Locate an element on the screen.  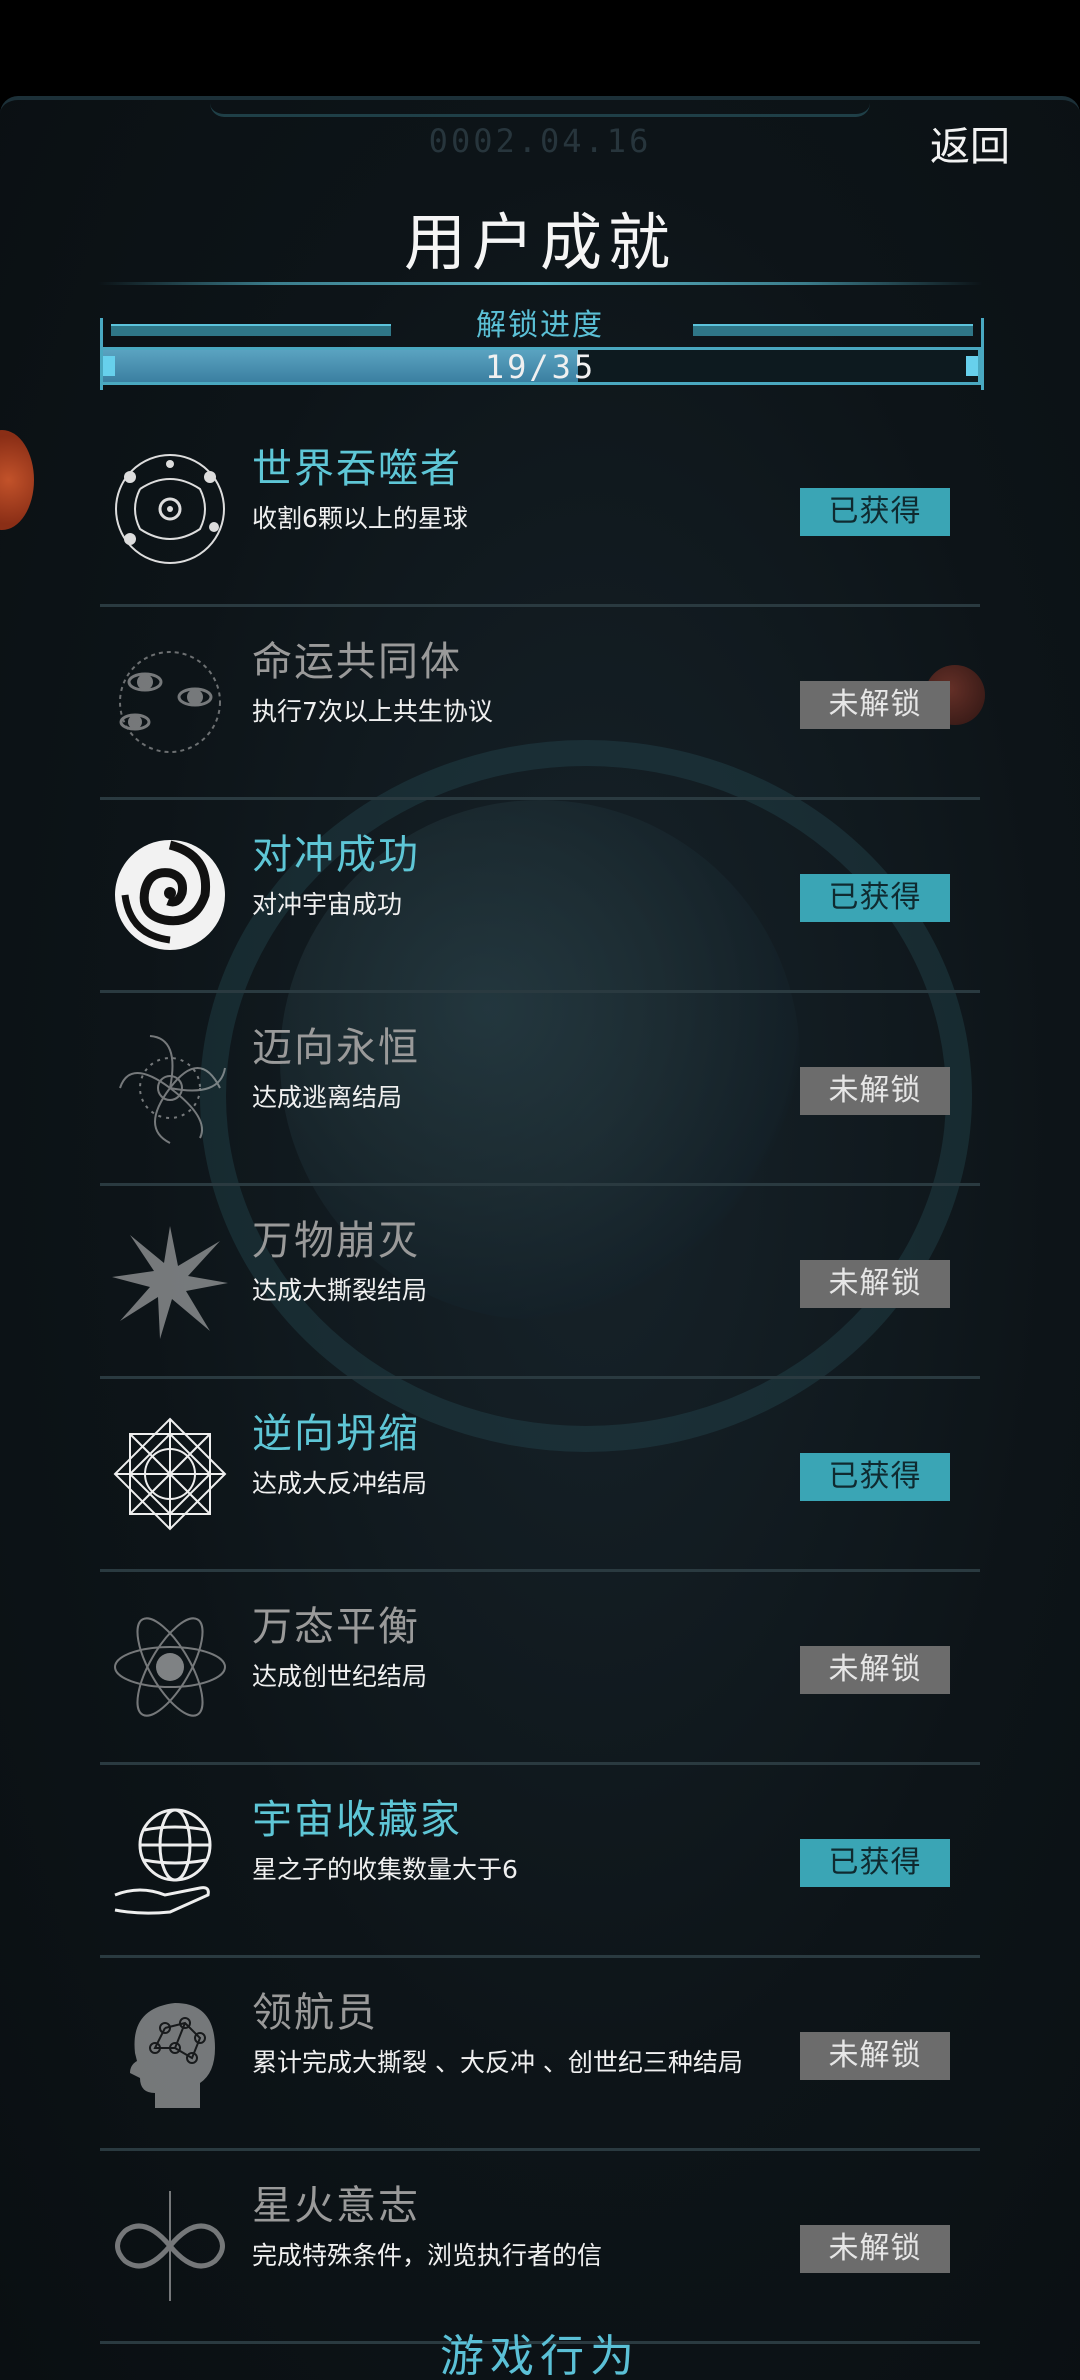
achievement-desc: 对冲宇宙成功 is located at coordinates (327, 904).